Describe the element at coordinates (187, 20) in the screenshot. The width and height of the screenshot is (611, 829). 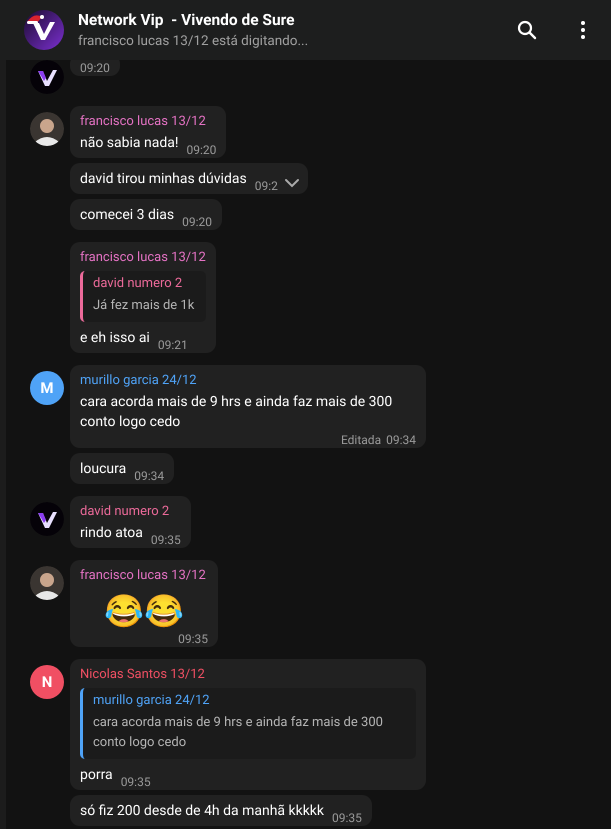
I see `chat-title: Network Vip - Vivendo de Sure` at that location.